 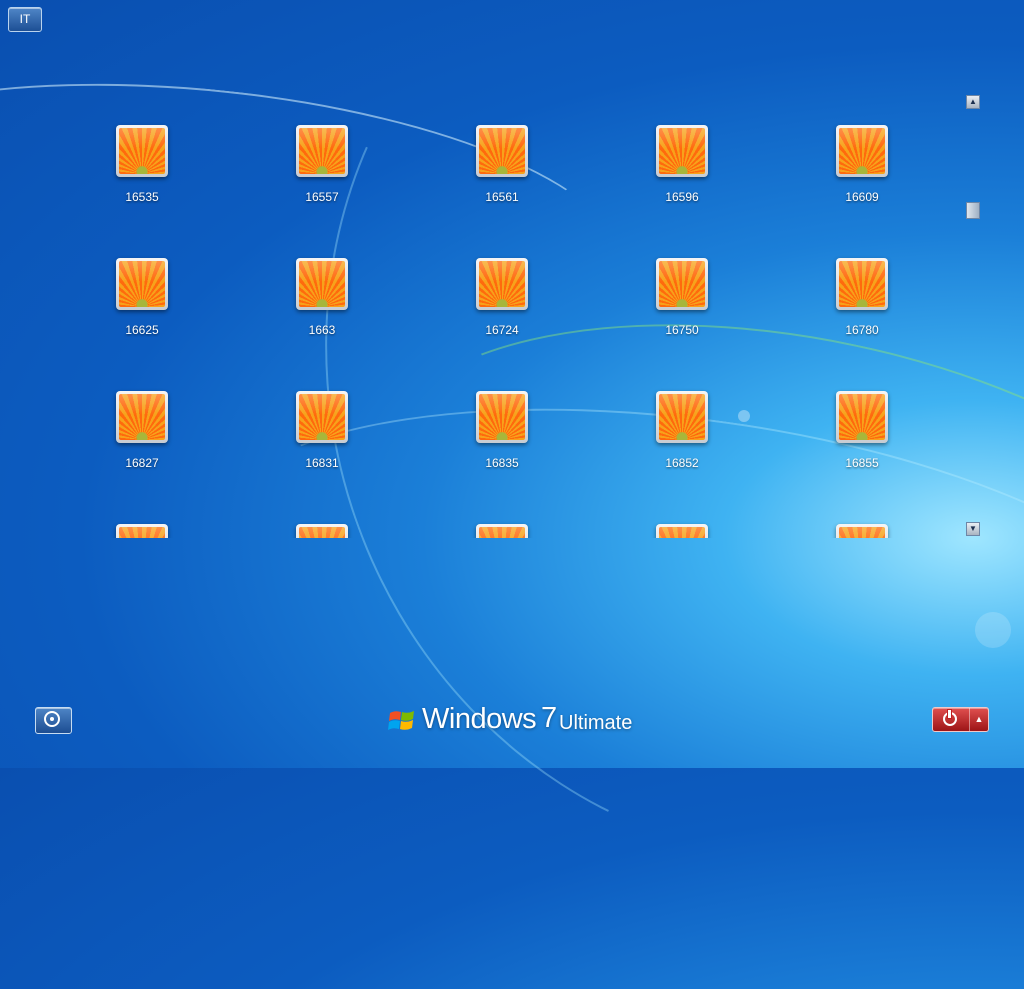 I want to click on user-tile: 16827, so click(x=142, y=430).